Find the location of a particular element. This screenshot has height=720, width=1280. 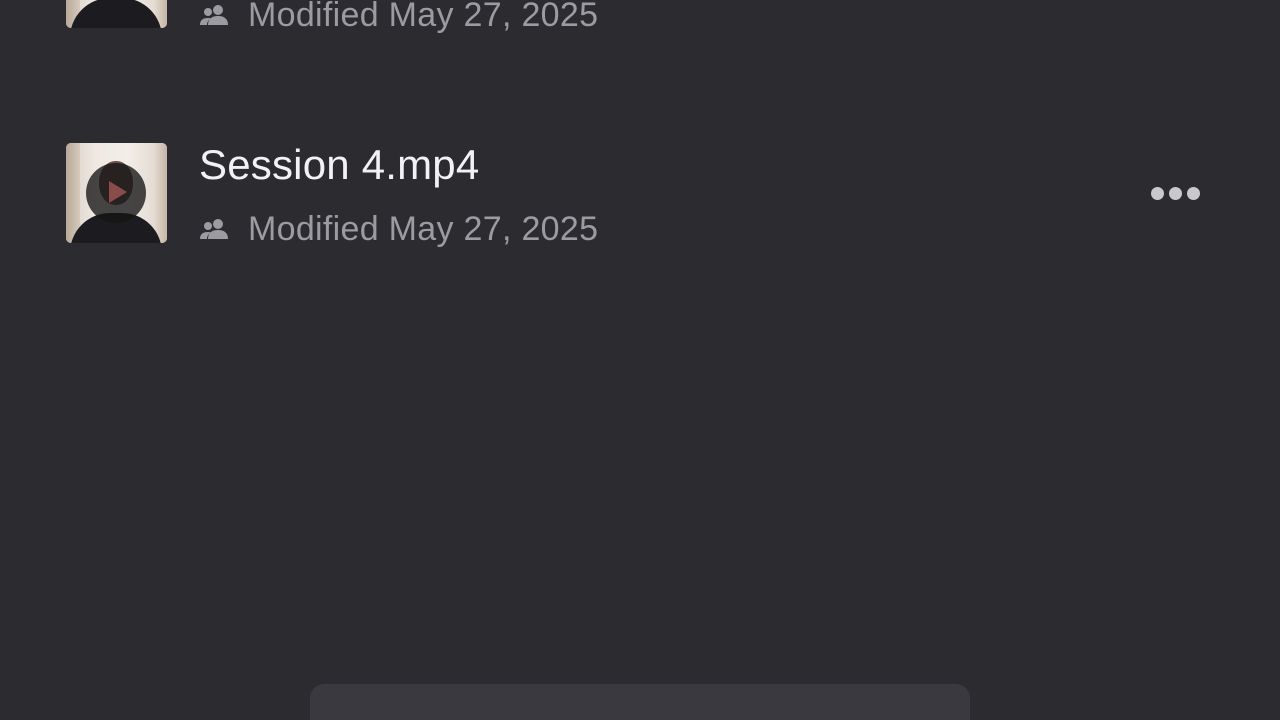

file-name: Session 4.mp4 is located at coordinates (339, 164).